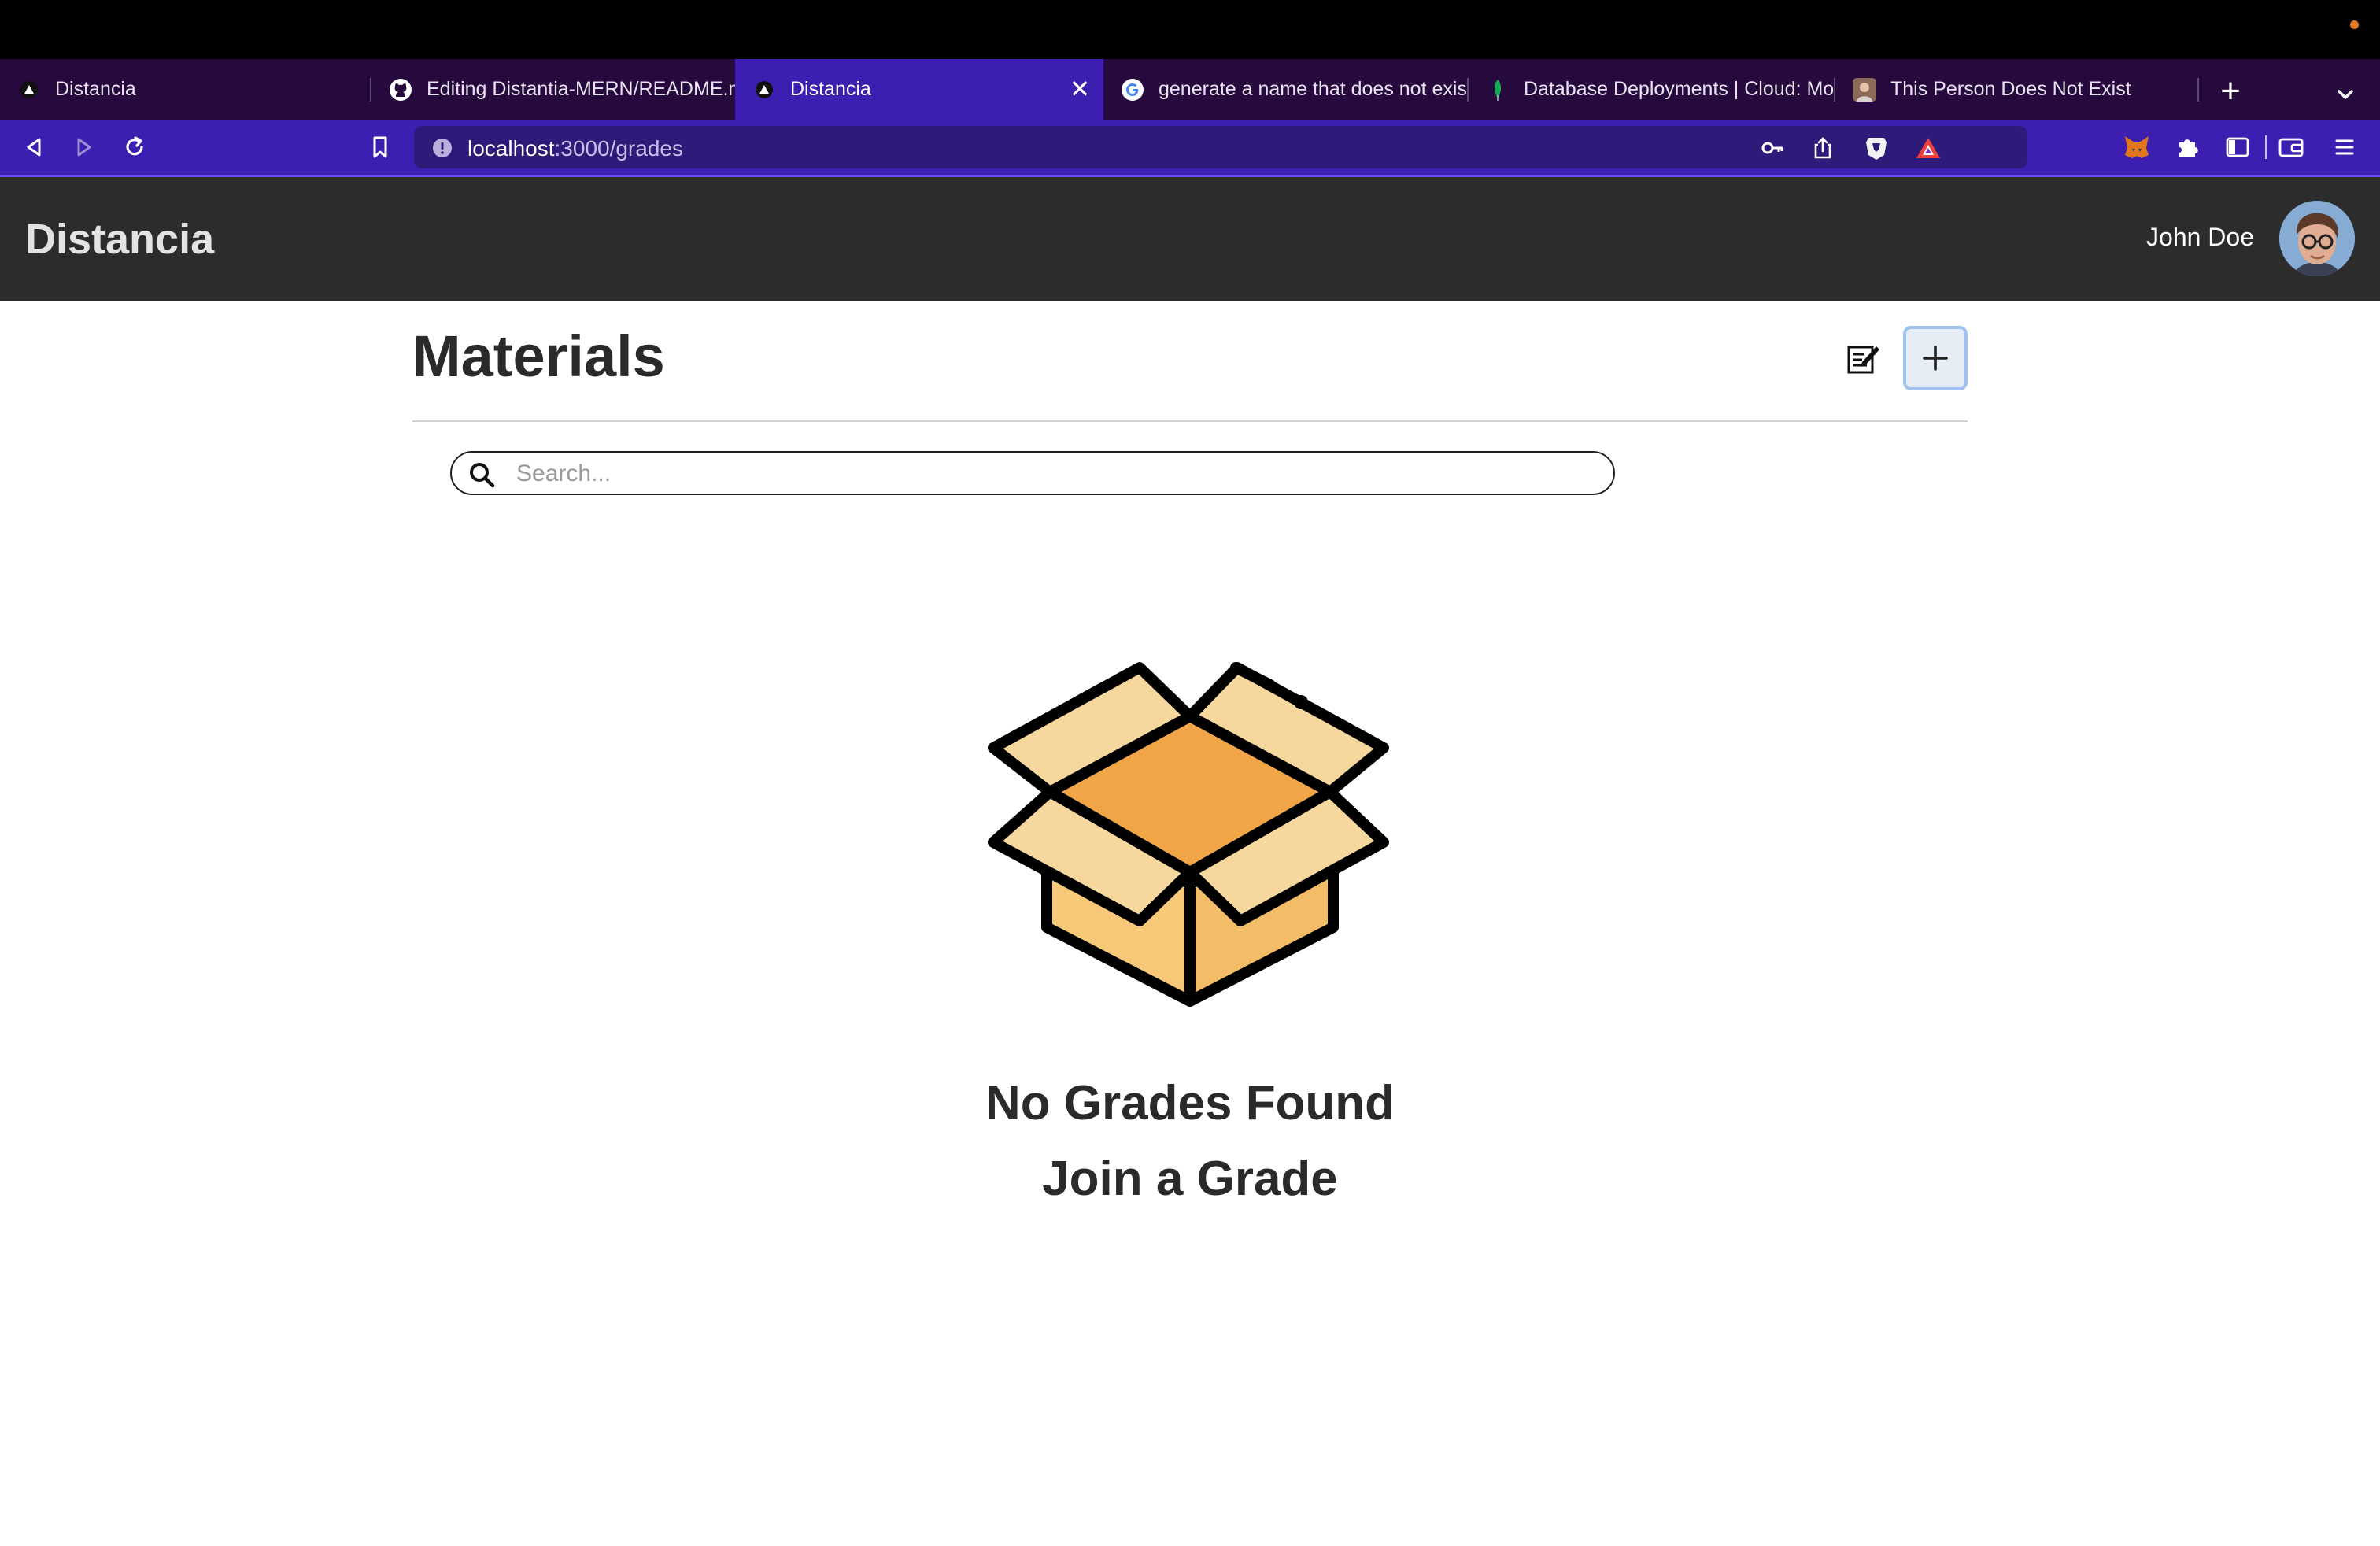  Describe the element at coordinates (2344, 148) in the screenshot. I see `menu-icon` at that location.